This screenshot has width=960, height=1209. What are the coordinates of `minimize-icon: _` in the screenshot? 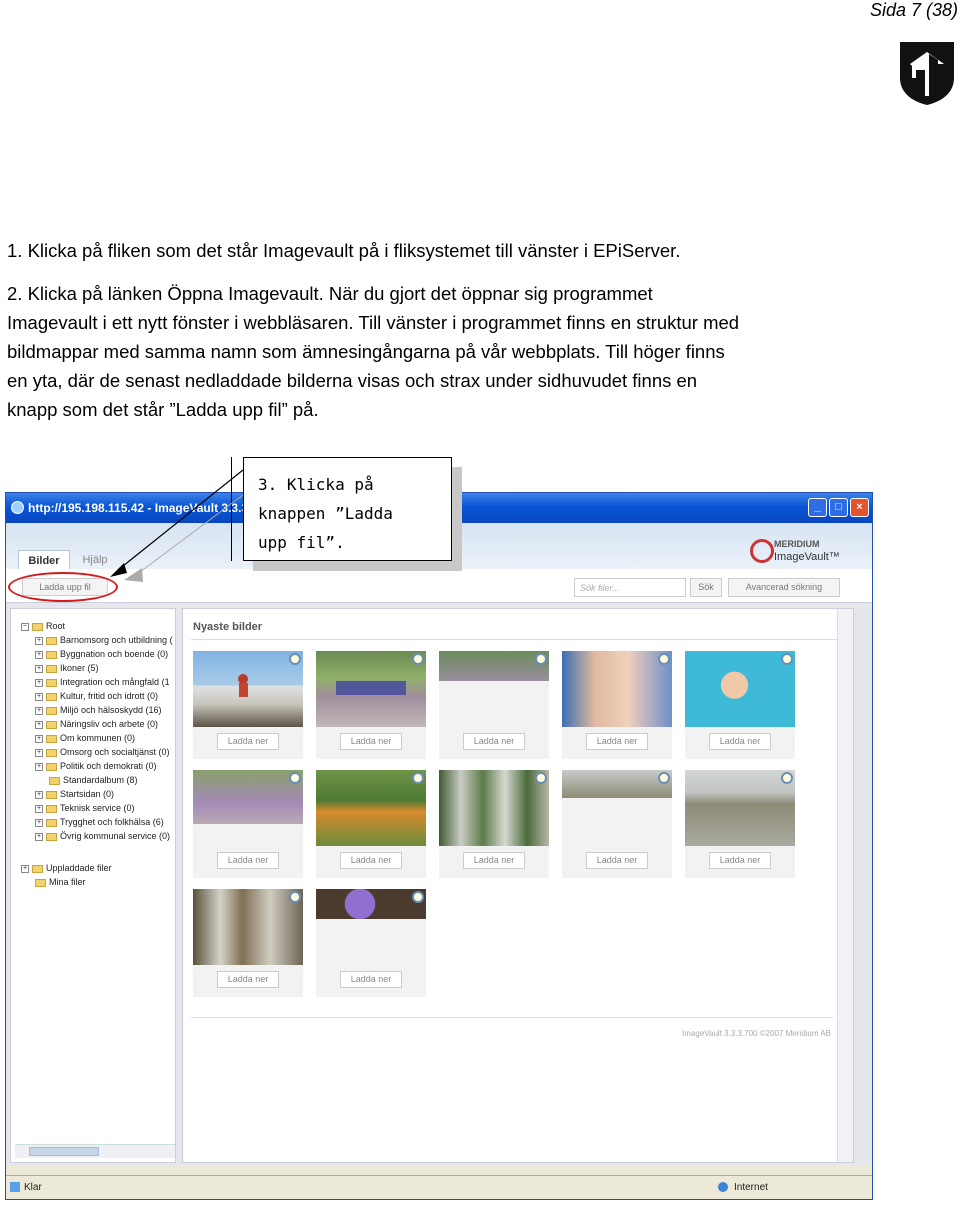 It's located at (817, 507).